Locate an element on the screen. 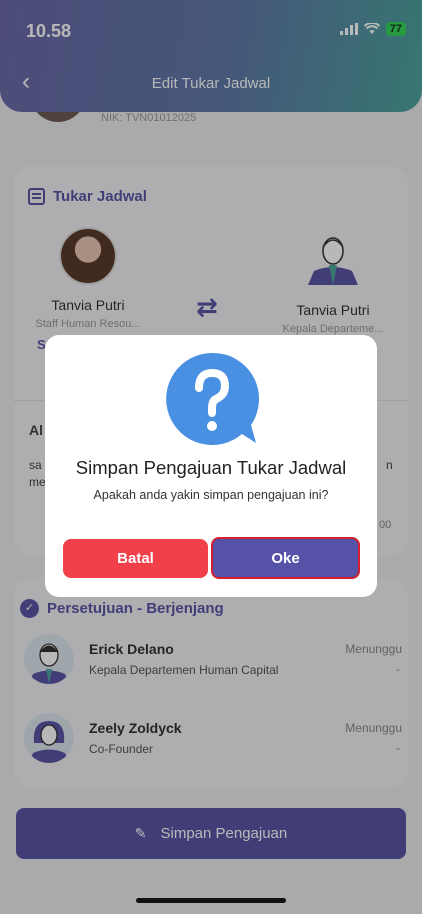  dialog-message: Apakah anda yakin simpan pengajuan ini? is located at coordinates (211, 495).